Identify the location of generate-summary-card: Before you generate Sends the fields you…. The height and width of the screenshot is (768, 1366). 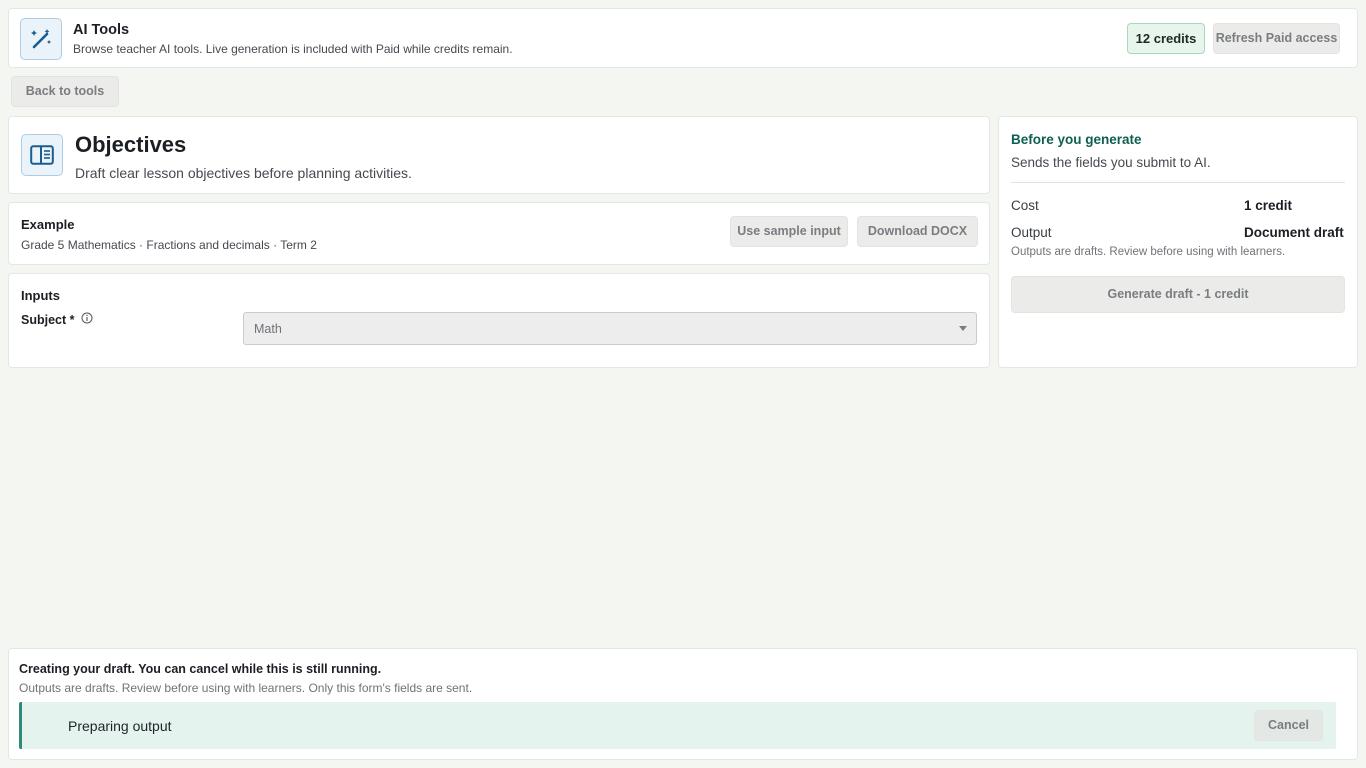
(1178, 242).